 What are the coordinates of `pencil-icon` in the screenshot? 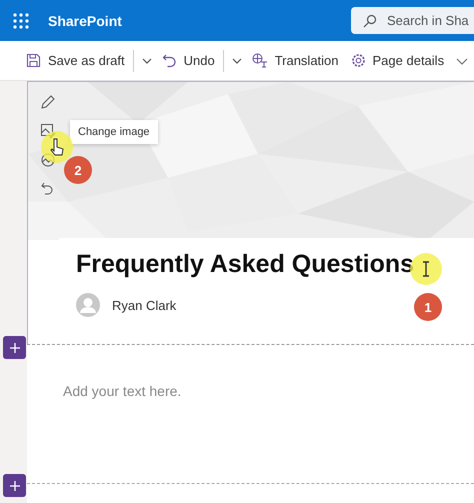 It's located at (48, 102).